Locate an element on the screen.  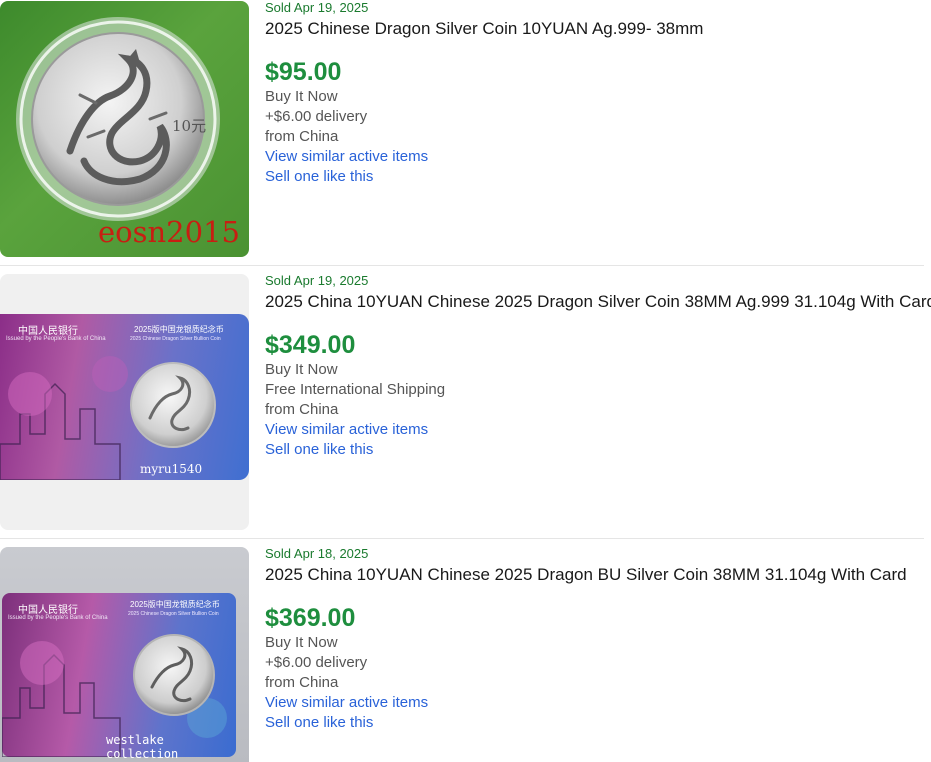
sold-date: Sold Apr 18, 2025 is located at coordinates (317, 553).